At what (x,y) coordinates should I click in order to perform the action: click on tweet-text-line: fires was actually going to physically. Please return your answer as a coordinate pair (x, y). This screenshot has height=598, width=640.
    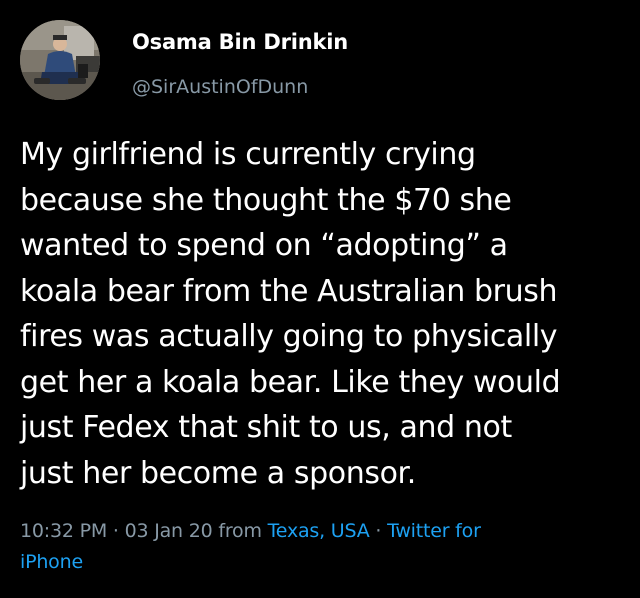
    Looking at the image, I should click on (289, 336).